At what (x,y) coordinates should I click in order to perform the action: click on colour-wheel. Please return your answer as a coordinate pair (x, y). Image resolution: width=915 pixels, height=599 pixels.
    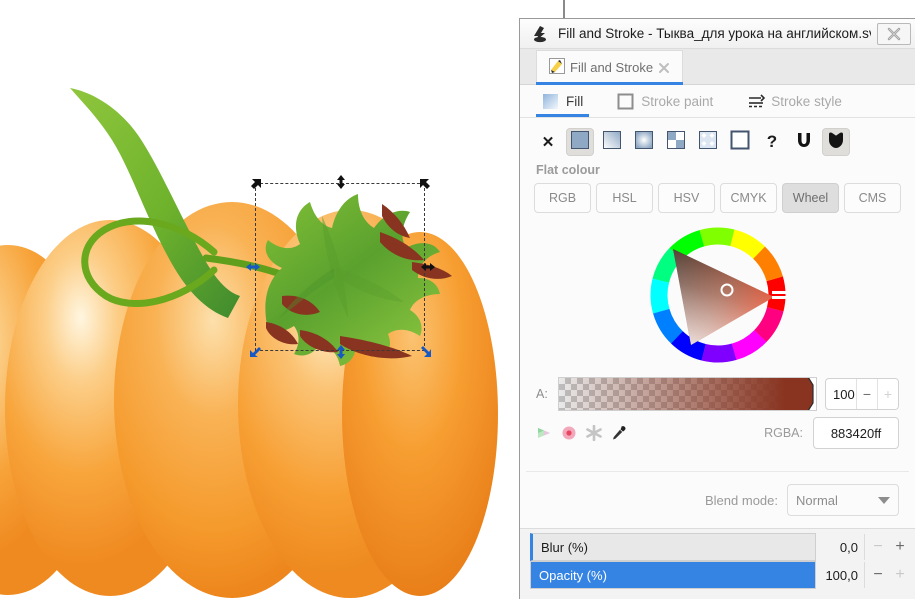
    Looking at the image, I should click on (718, 295).